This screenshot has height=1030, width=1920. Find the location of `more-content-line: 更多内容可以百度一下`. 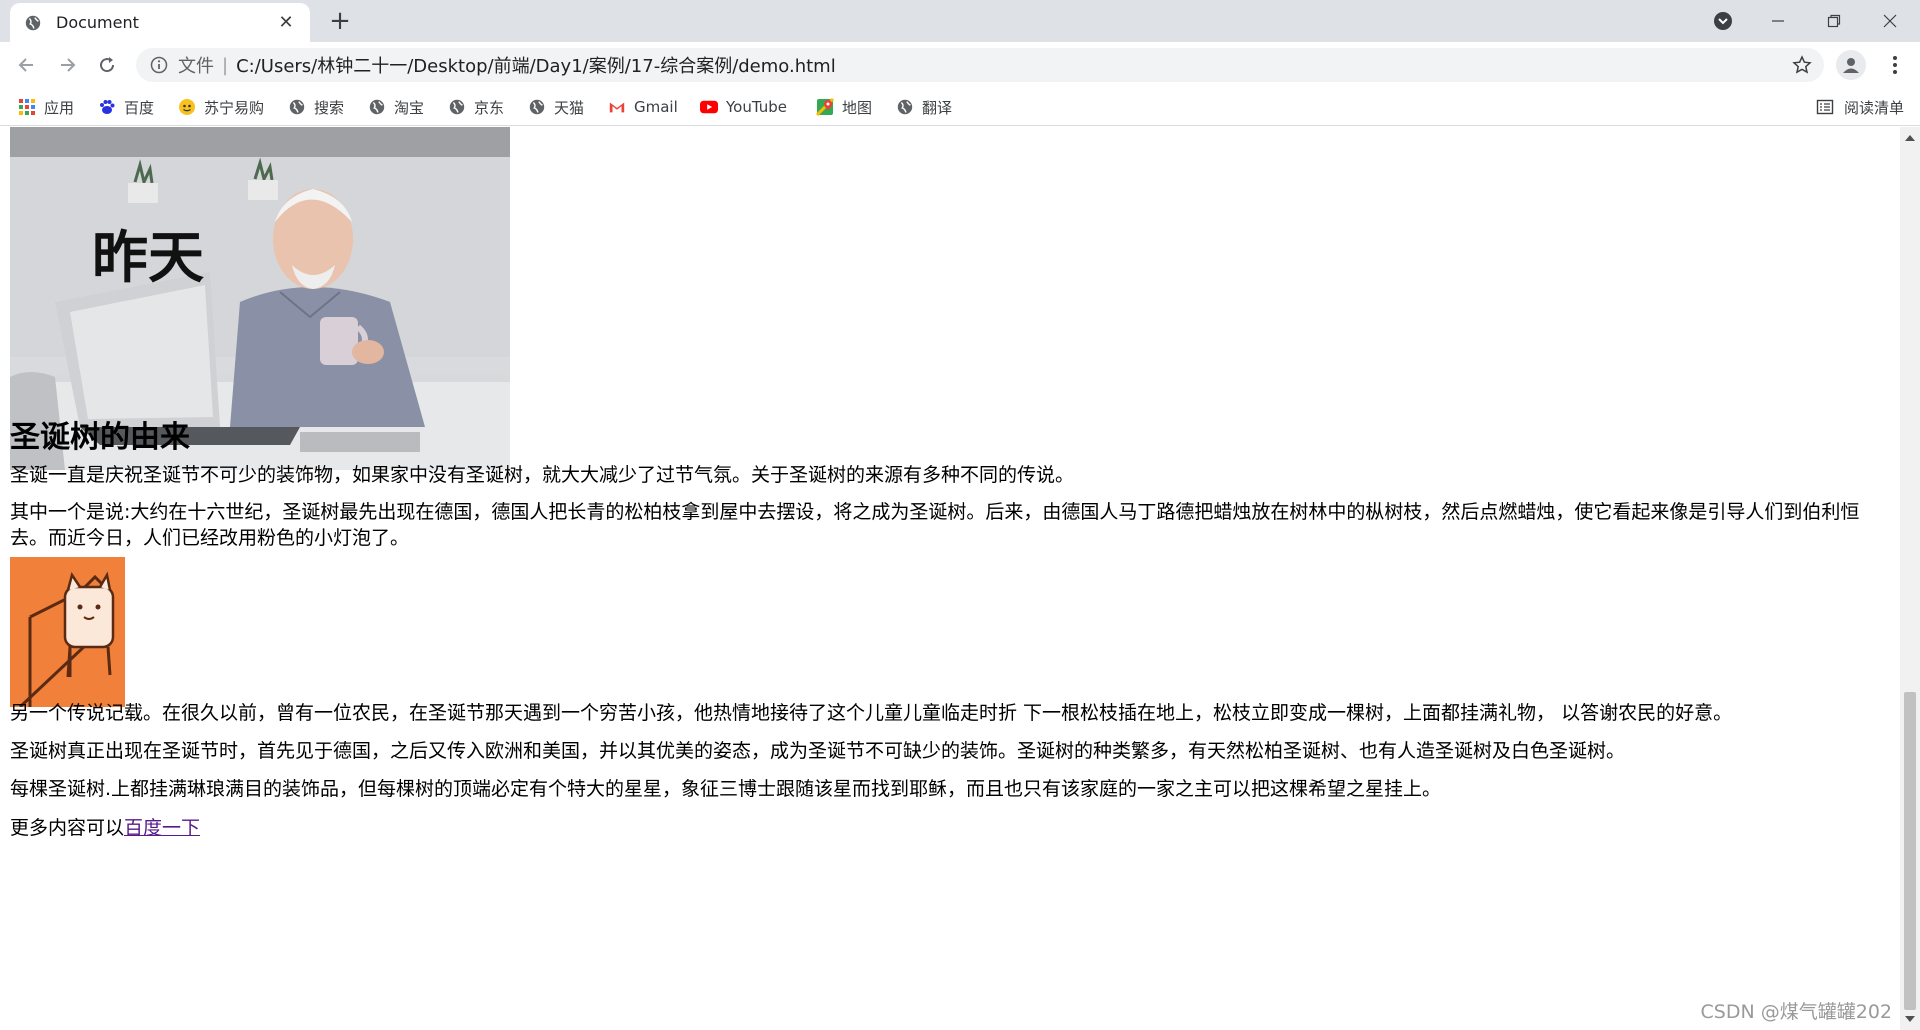

more-content-line: 更多内容可以百度一下 is located at coordinates (105, 826).